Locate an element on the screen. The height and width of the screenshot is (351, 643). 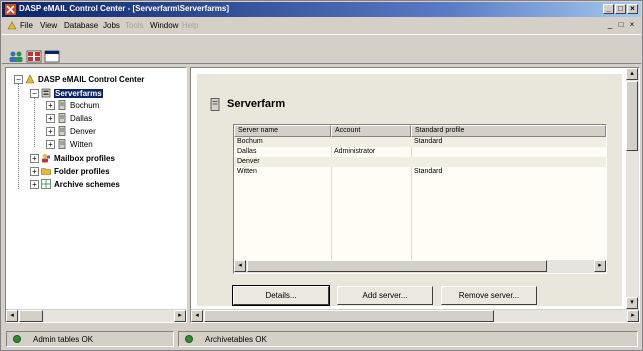
tree-node-label: Folder profiles is located at coordinates (82, 171).